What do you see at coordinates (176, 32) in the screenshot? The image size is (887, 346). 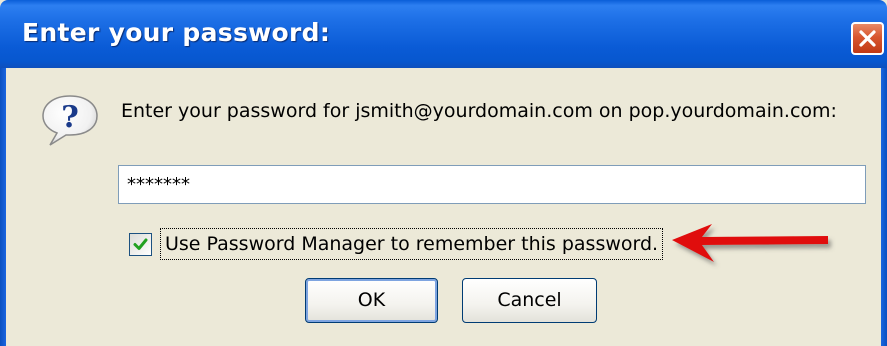 I see `dialog-title: Enter your password:` at bounding box center [176, 32].